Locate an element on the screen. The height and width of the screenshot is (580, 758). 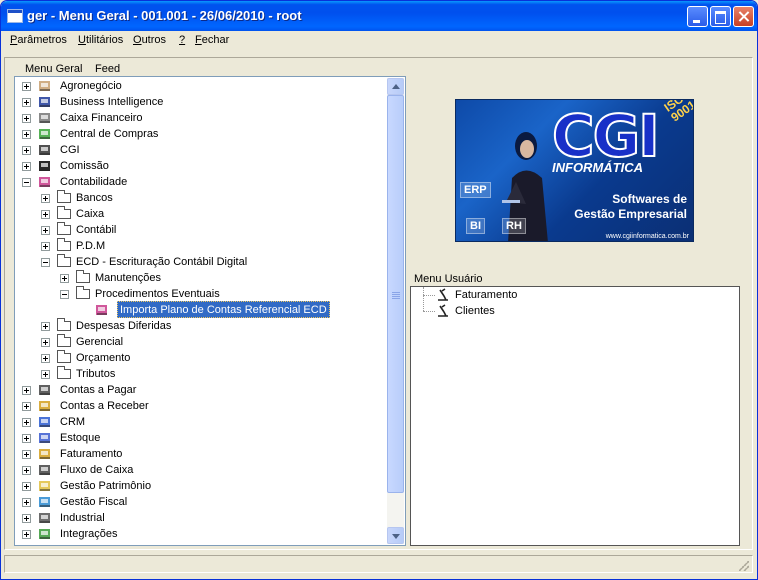
tree-item-contabil: Contábil is located at coordinates (201, 230).